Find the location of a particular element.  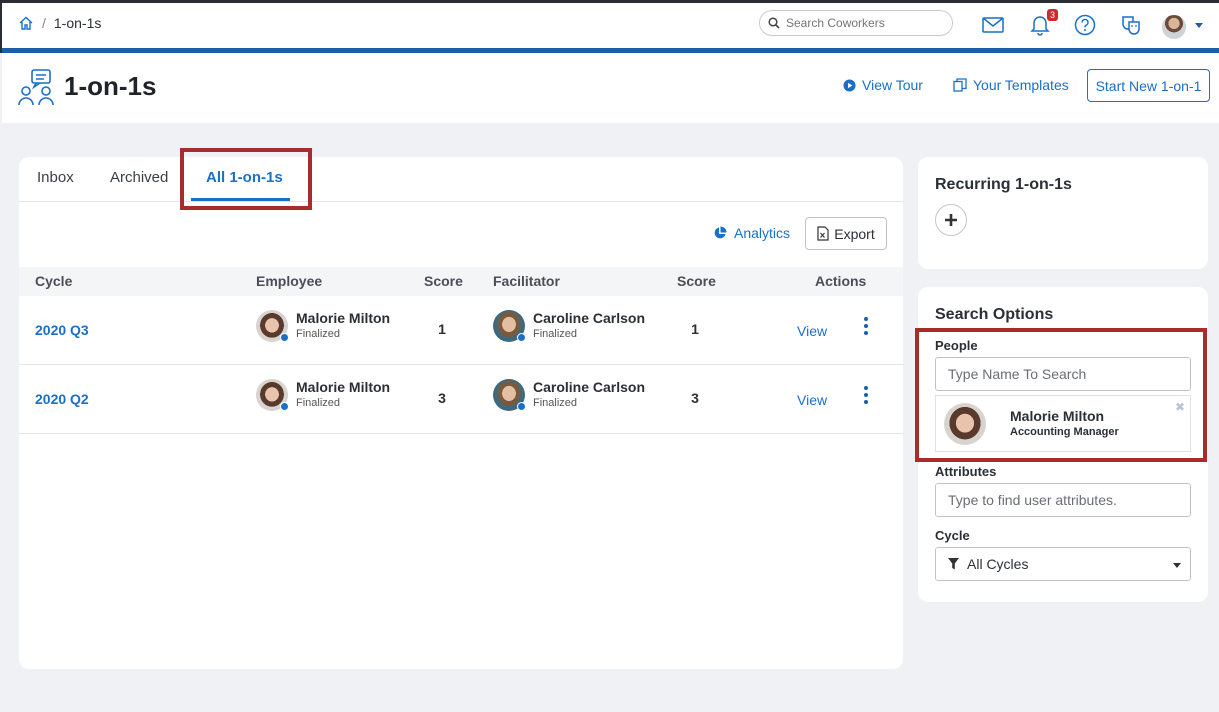

plus-icon is located at coordinates (951, 220).